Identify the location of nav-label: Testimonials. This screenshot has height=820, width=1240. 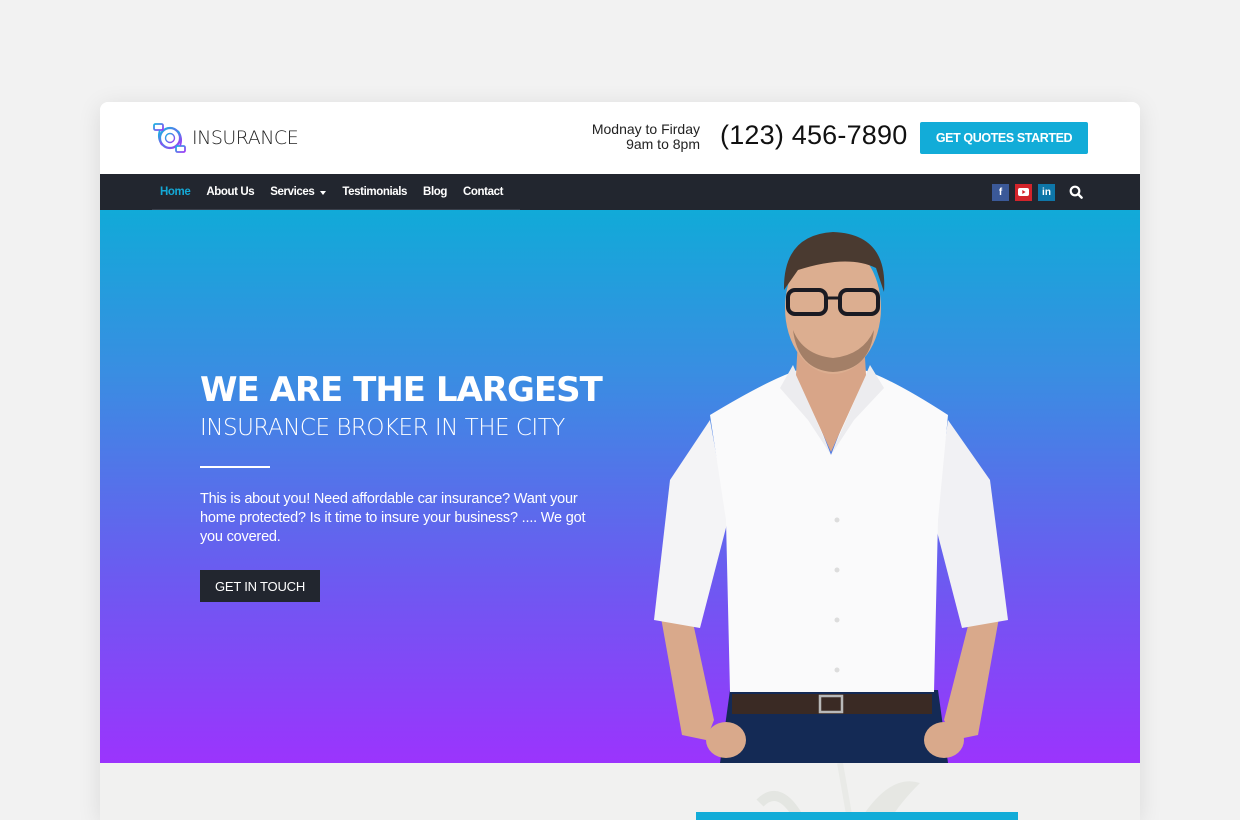
(375, 192).